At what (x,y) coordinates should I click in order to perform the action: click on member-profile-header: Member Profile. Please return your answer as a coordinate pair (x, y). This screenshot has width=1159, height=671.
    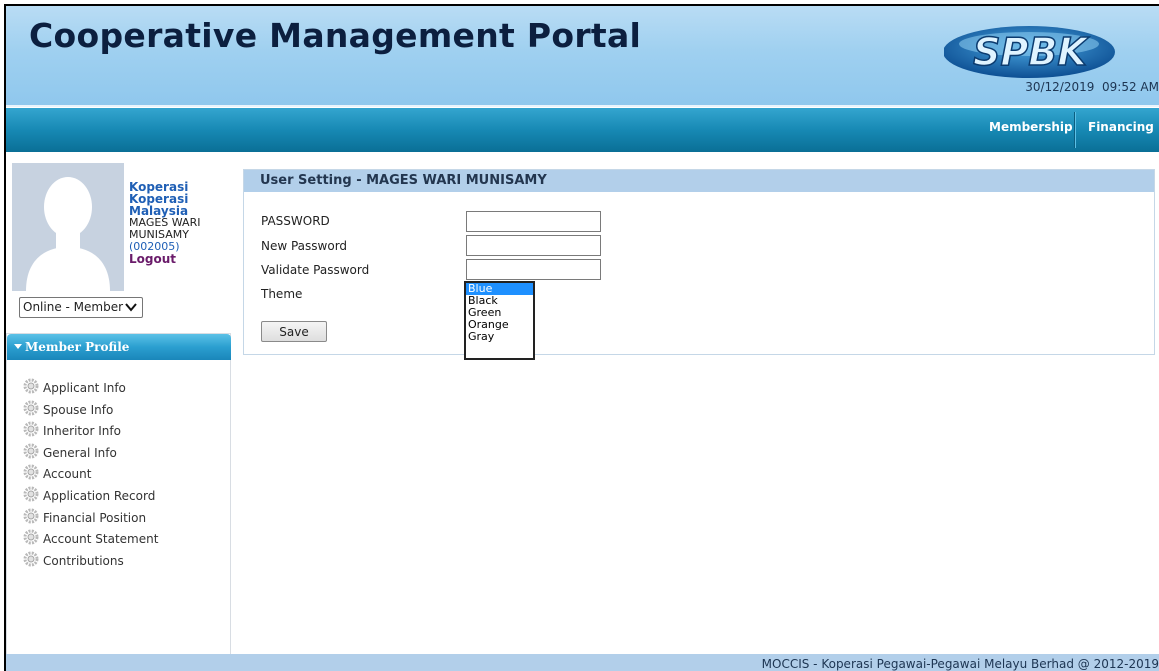
    Looking at the image, I should click on (119, 347).